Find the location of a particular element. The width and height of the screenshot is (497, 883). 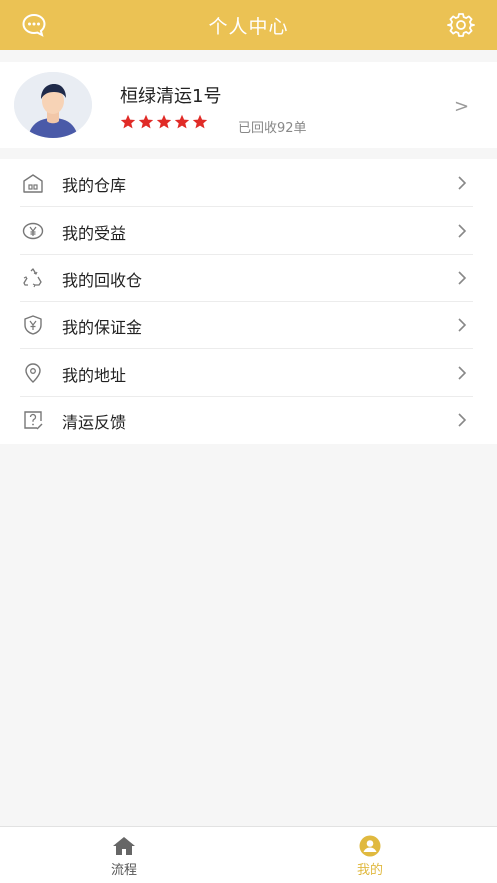

menu-item-feedback: 清运反馈 is located at coordinates (248, 420).